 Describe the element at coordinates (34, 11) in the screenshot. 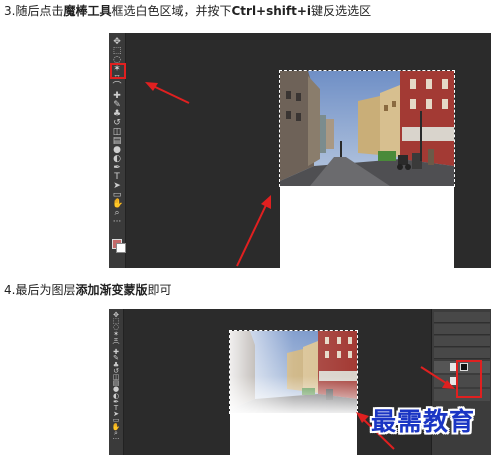

I see `step3-prefix: 3.随后点击` at that location.